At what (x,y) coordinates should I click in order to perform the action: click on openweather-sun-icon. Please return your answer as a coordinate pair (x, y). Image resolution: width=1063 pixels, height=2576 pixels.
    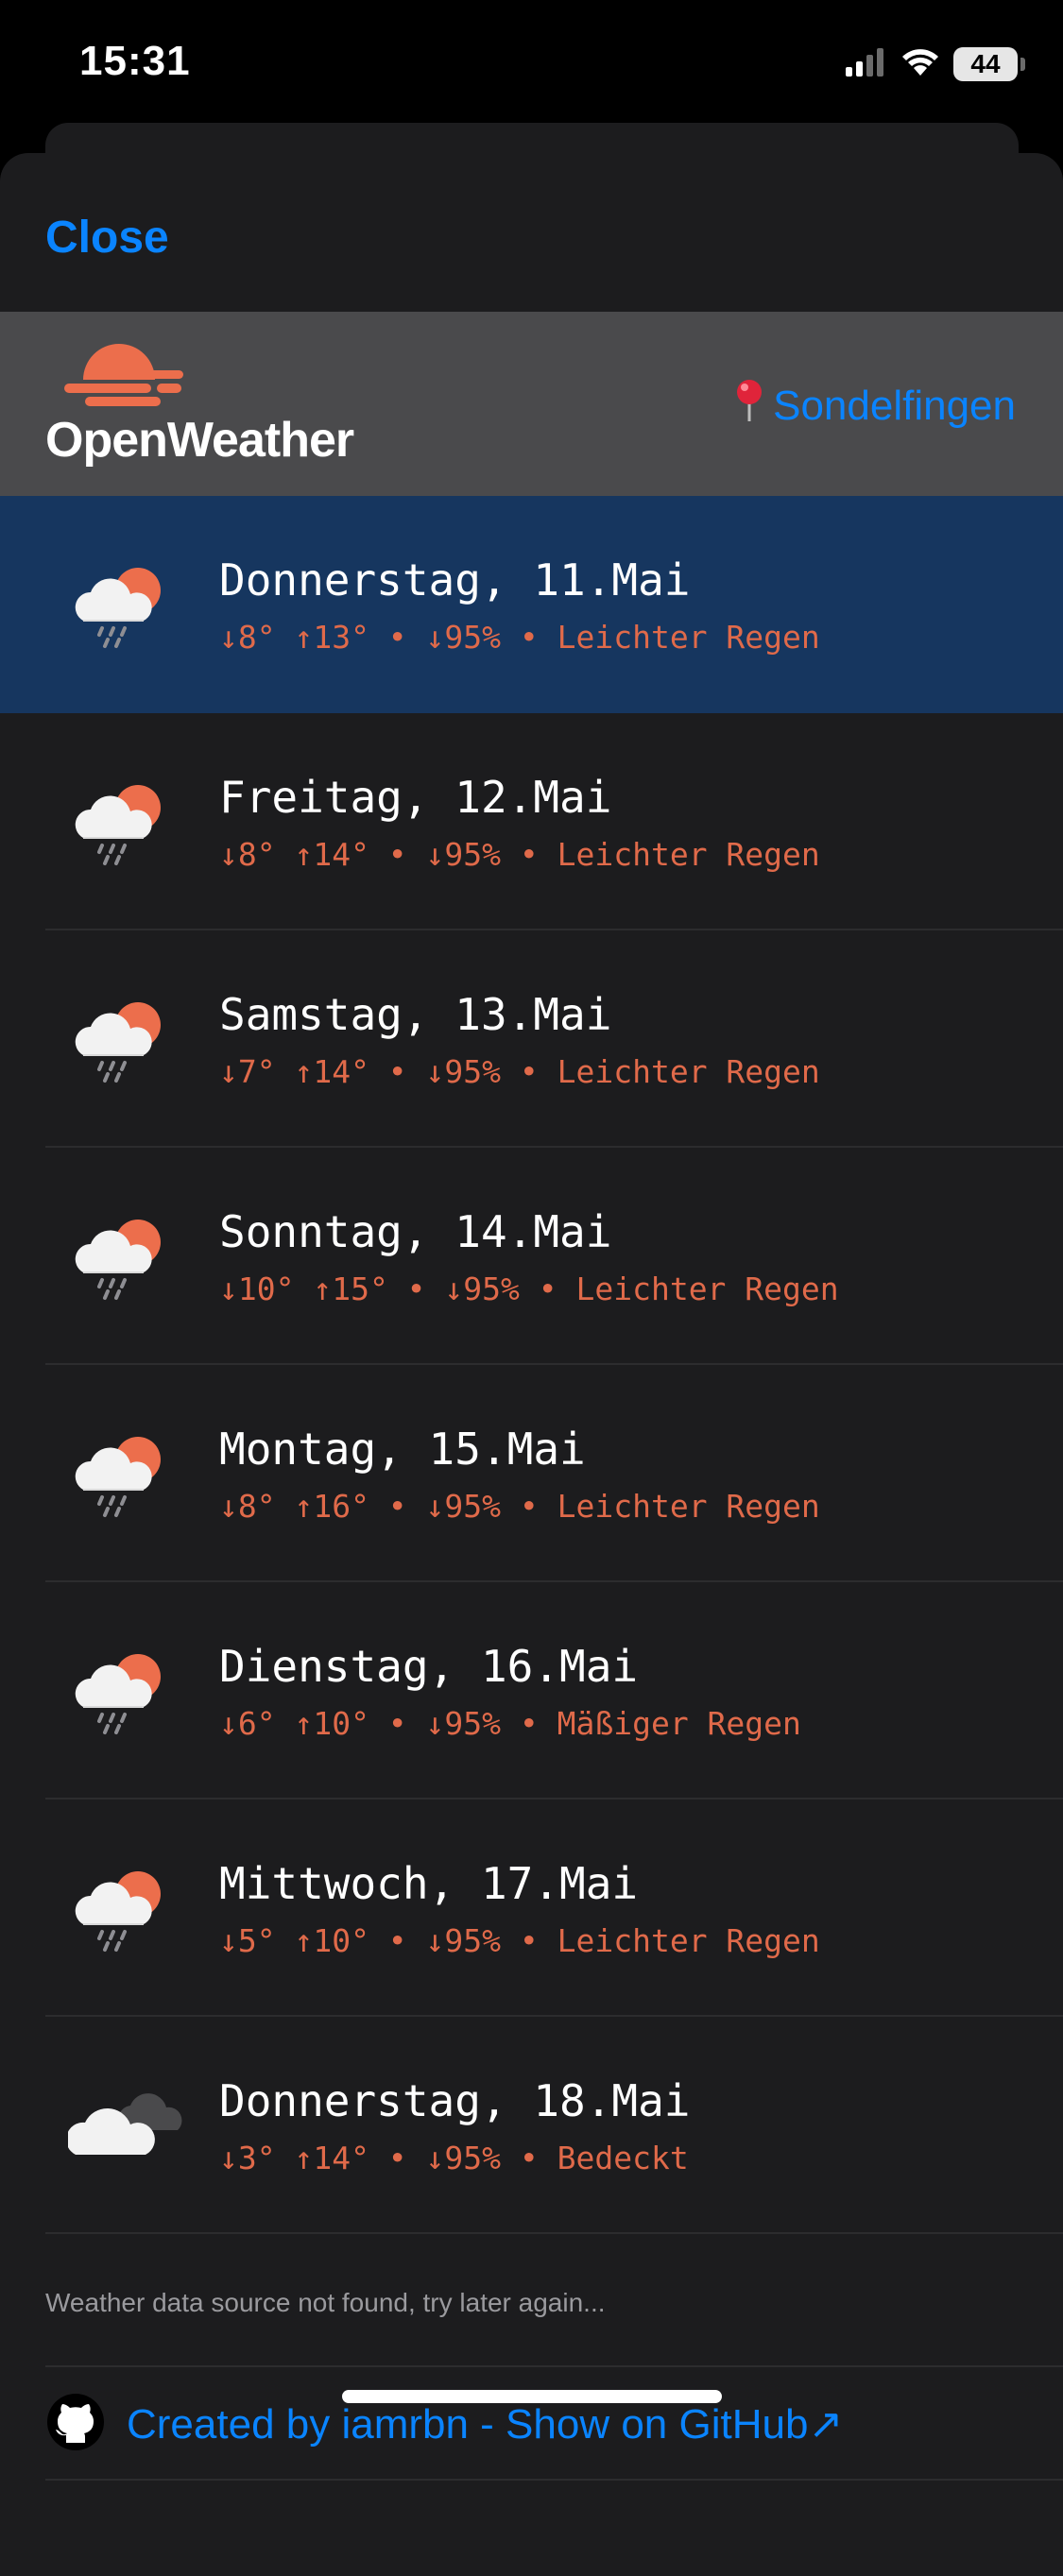
    Looking at the image, I should click on (123, 375).